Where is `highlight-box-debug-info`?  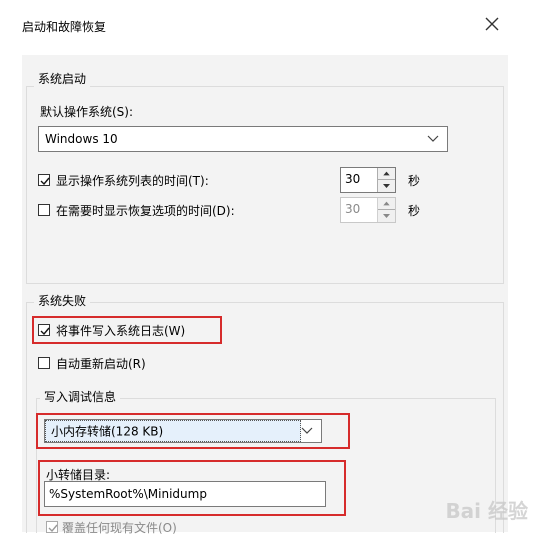 highlight-box-debug-info is located at coordinates (193, 431).